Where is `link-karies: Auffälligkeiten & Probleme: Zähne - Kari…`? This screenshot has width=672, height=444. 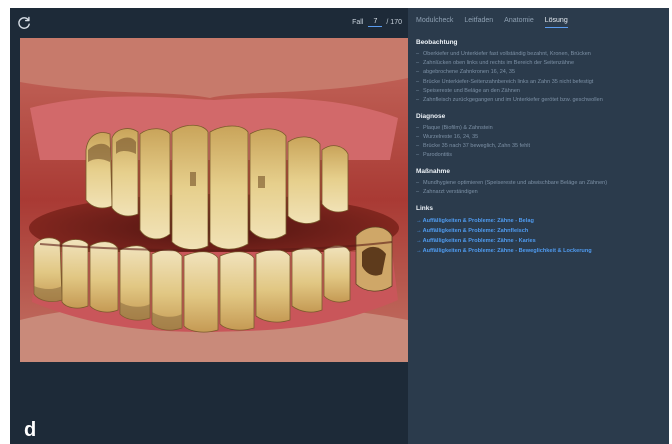
link-karies: Auffälligkeiten & Probleme: Zähne - Kari… is located at coordinates (538, 241).